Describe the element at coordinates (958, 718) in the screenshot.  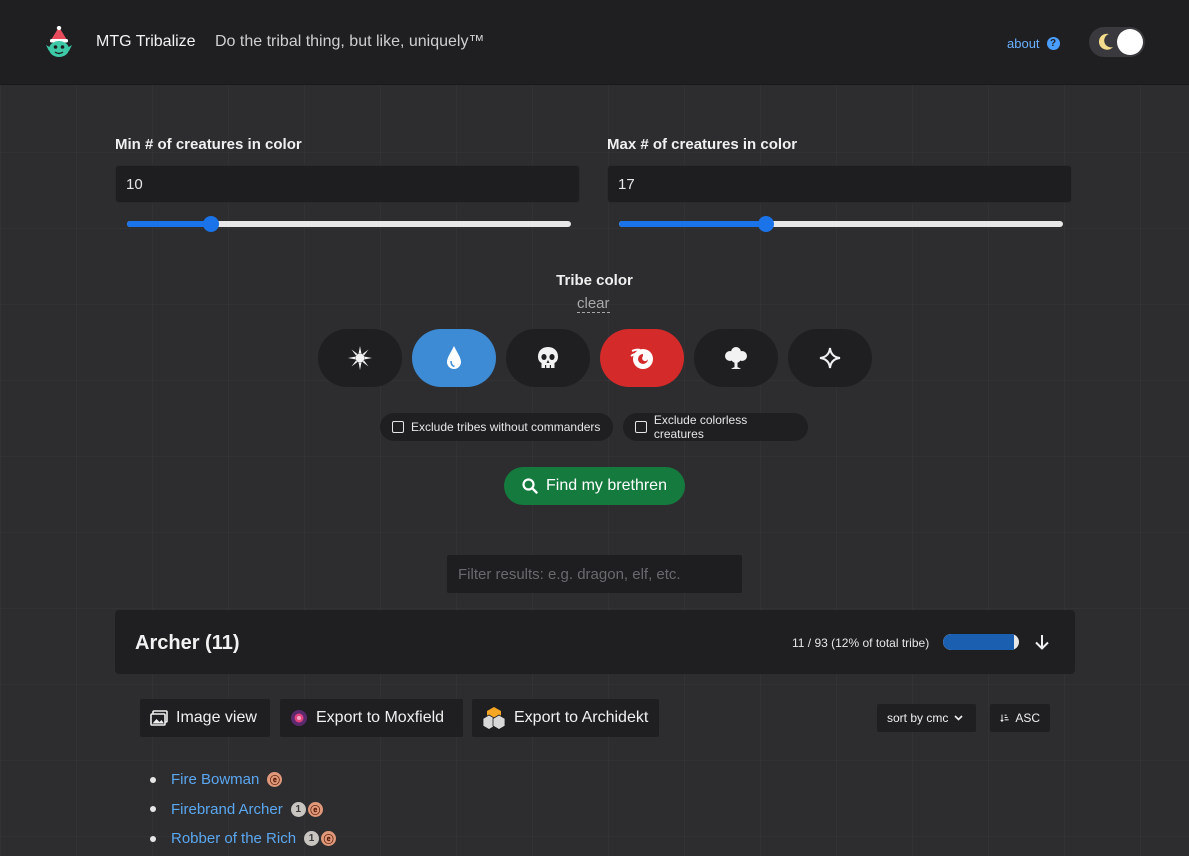
I see `chevron-down-icon` at that location.